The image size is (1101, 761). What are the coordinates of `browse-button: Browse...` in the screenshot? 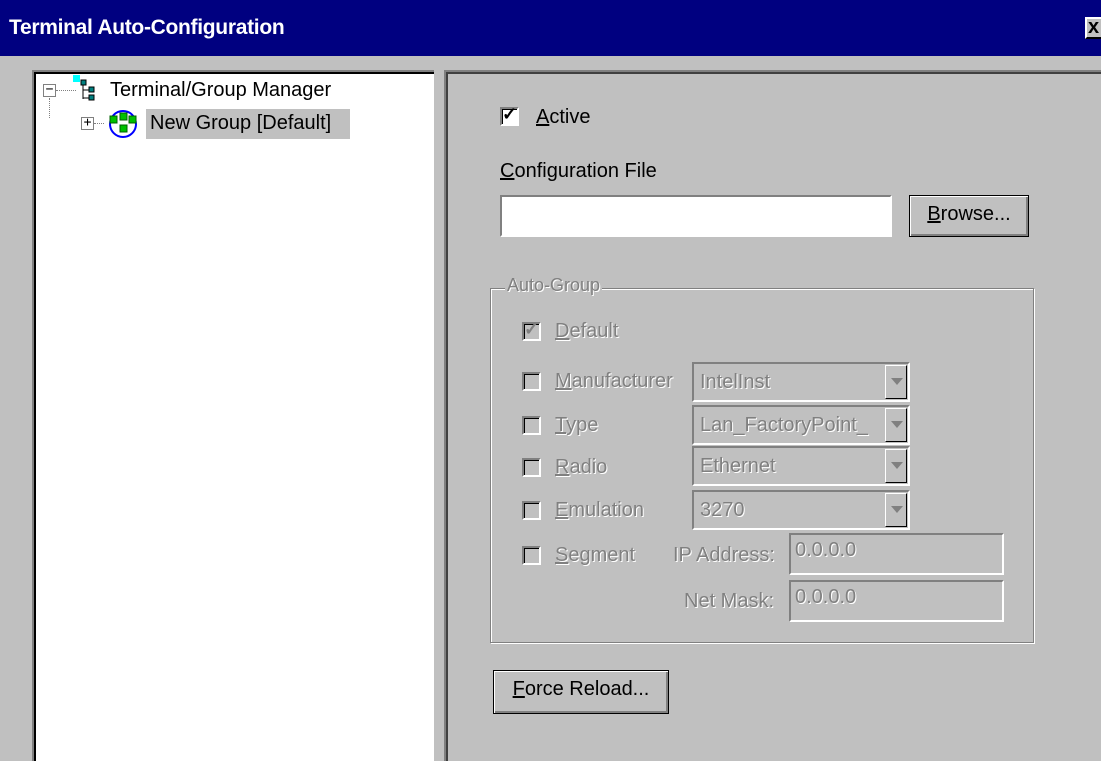 It's located at (969, 216).